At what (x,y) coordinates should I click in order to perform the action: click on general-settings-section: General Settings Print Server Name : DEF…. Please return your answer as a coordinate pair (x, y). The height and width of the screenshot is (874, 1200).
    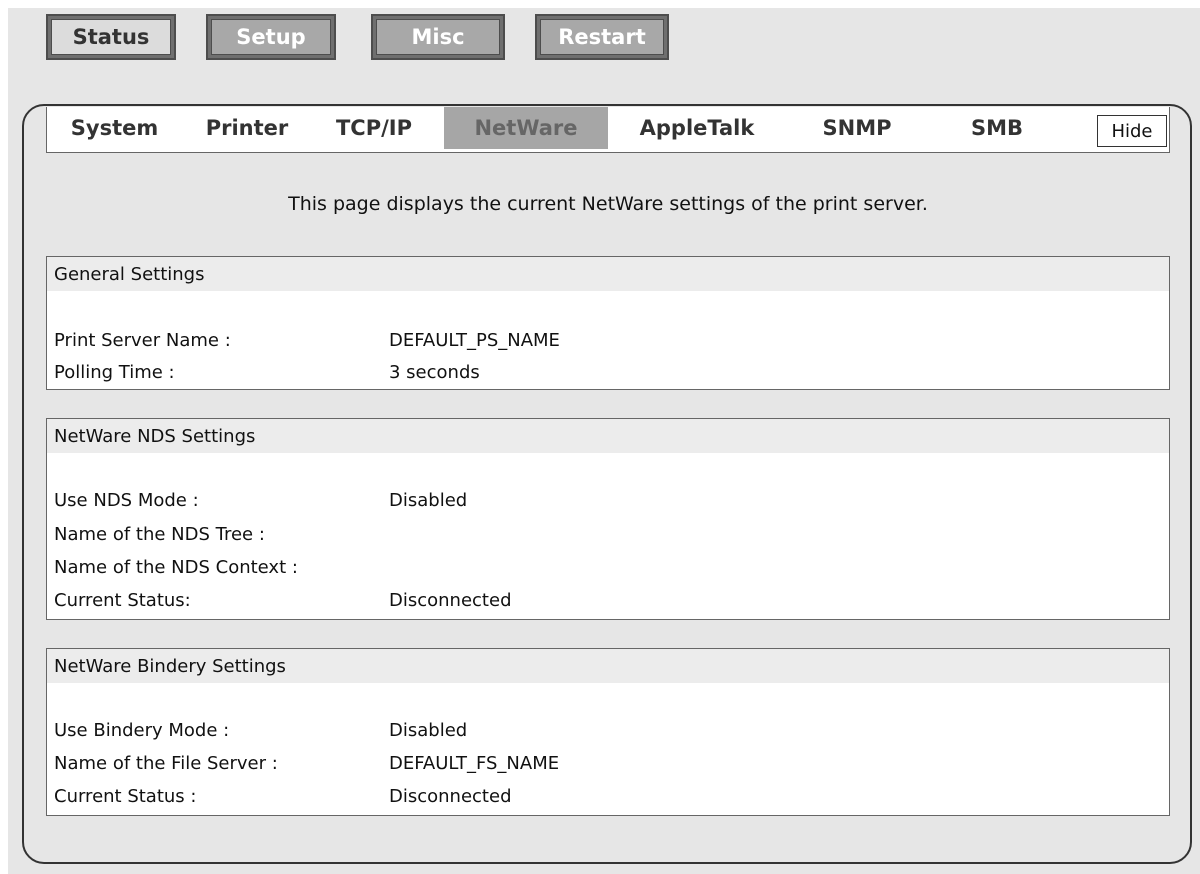
    Looking at the image, I should click on (608, 323).